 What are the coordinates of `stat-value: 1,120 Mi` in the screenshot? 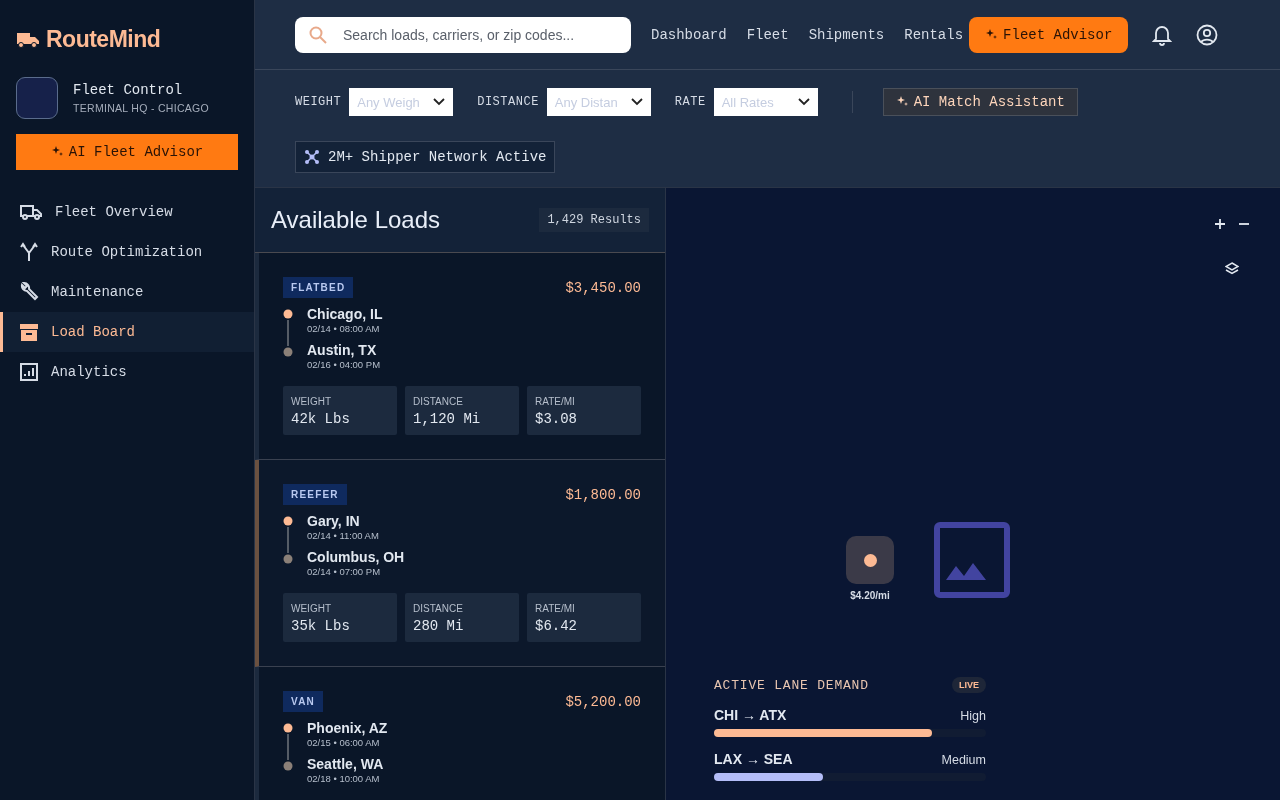 It's located at (447, 419).